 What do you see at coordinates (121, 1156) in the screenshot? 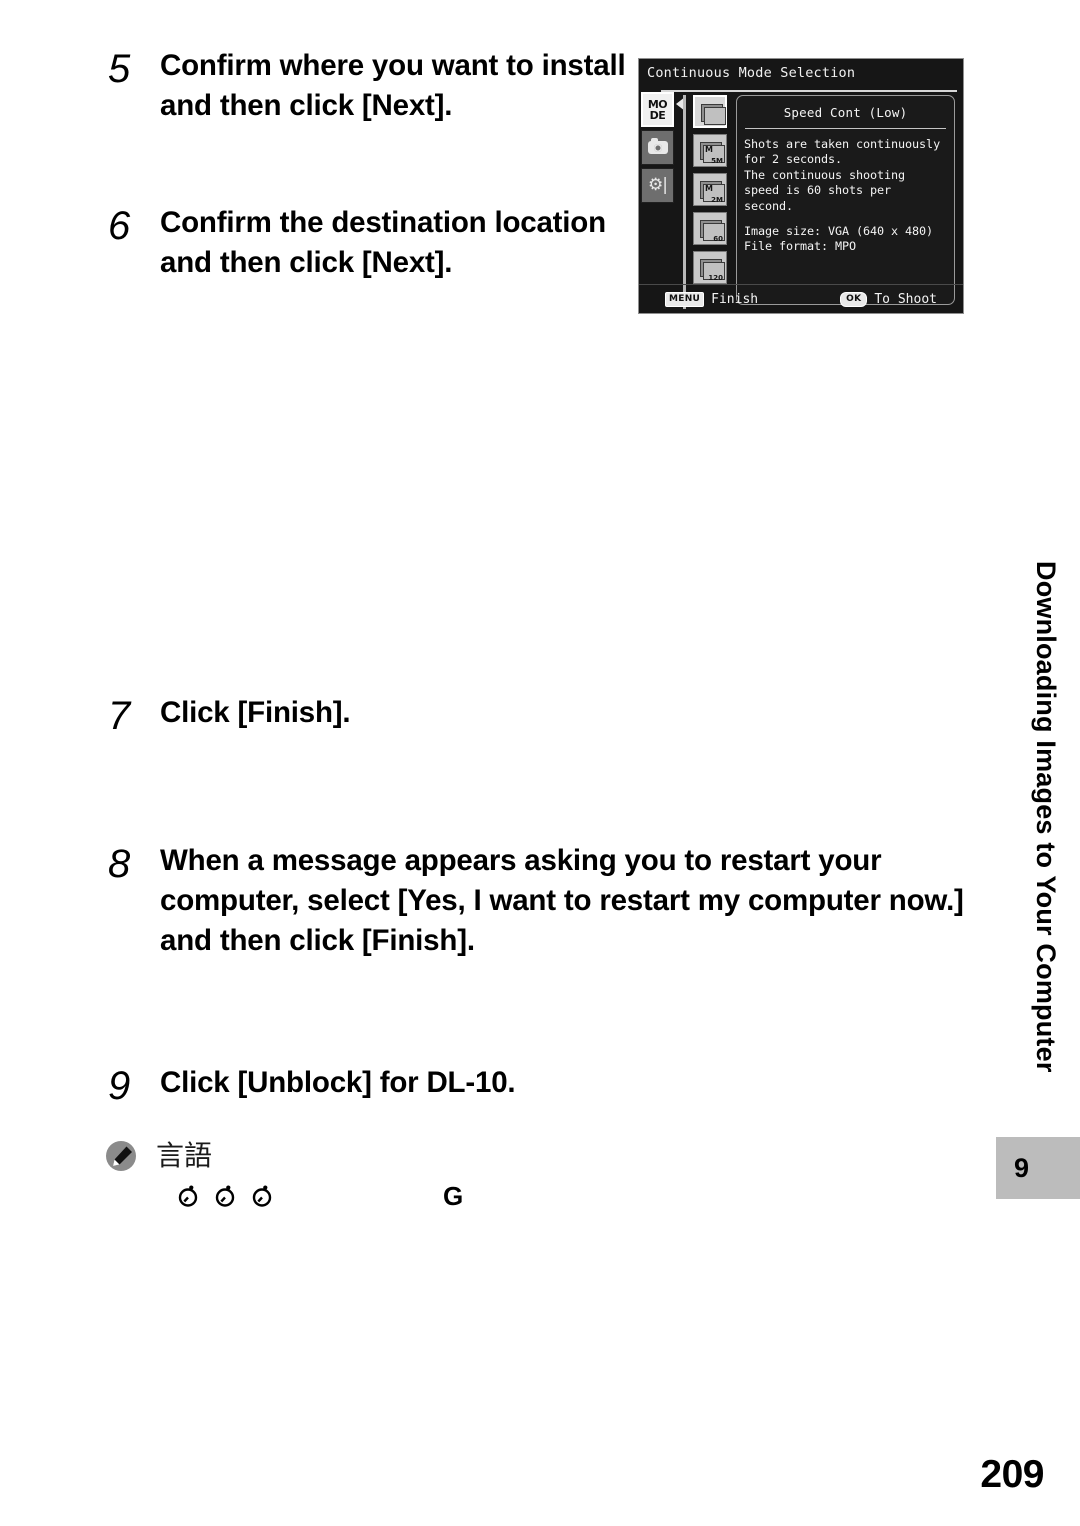
I see `pencil-memo-icon` at bounding box center [121, 1156].